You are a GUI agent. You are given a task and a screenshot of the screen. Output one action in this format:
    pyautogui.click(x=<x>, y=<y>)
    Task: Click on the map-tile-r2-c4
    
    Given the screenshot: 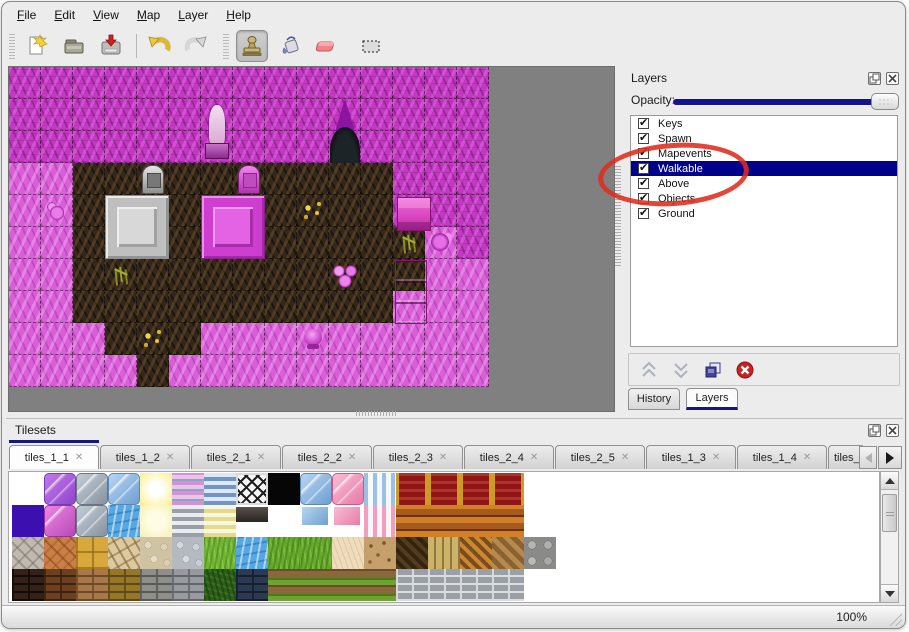 What is the action you would take?
    pyautogui.click(x=153, y=147)
    